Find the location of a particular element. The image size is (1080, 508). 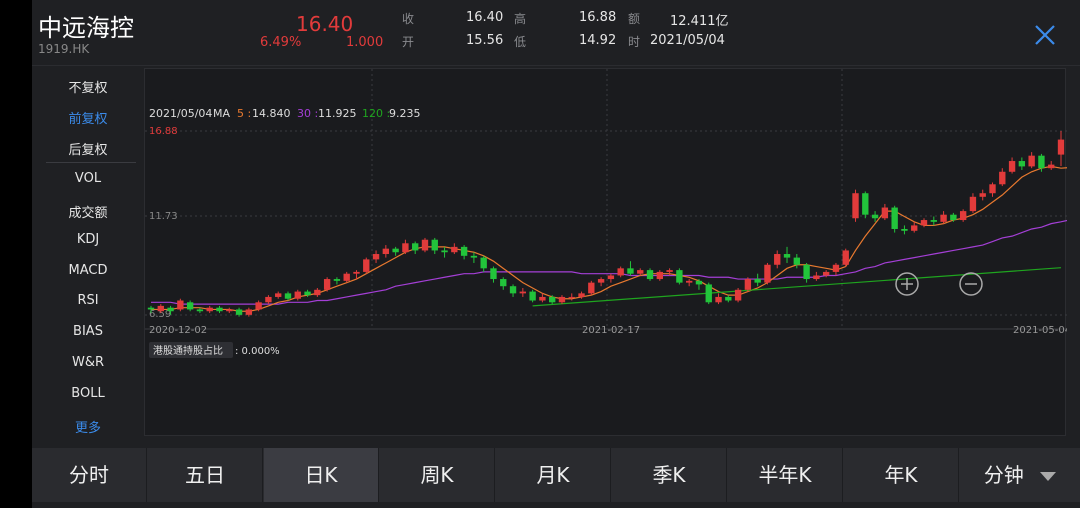

tab-intraday: 分时 is located at coordinates (89, 475).